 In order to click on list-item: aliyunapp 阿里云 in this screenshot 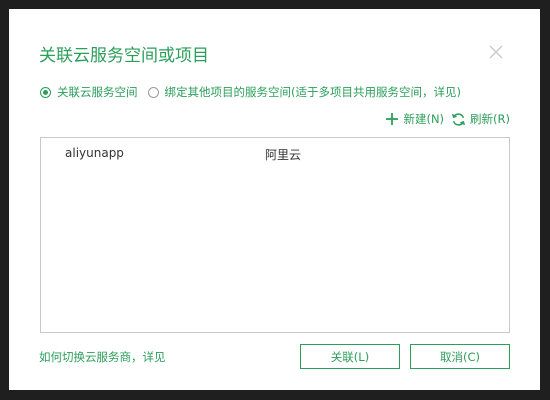, I will do `click(275, 154)`.